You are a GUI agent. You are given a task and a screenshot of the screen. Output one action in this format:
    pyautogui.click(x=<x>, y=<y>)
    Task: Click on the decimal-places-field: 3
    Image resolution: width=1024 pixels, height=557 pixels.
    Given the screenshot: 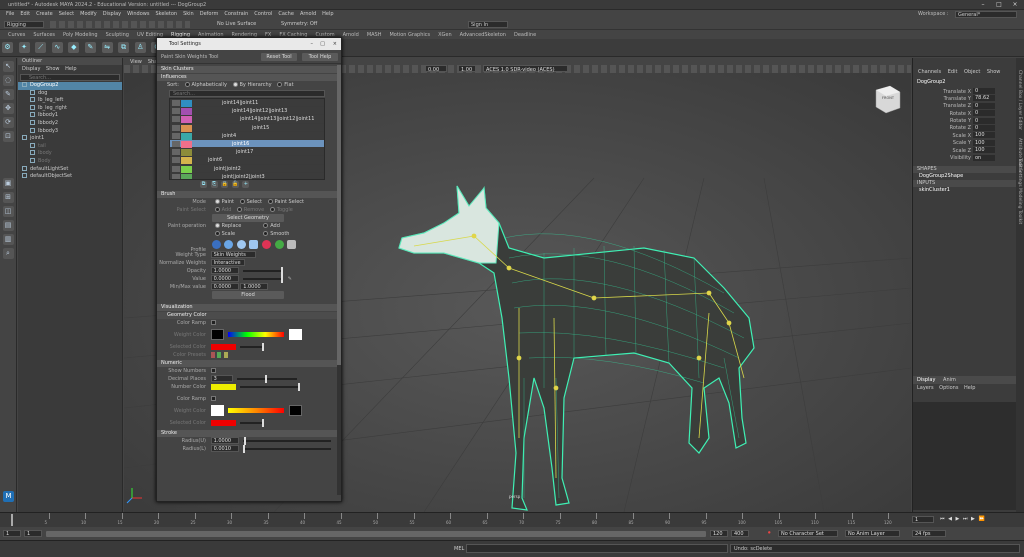 What is the action you would take?
    pyautogui.click(x=221, y=378)
    